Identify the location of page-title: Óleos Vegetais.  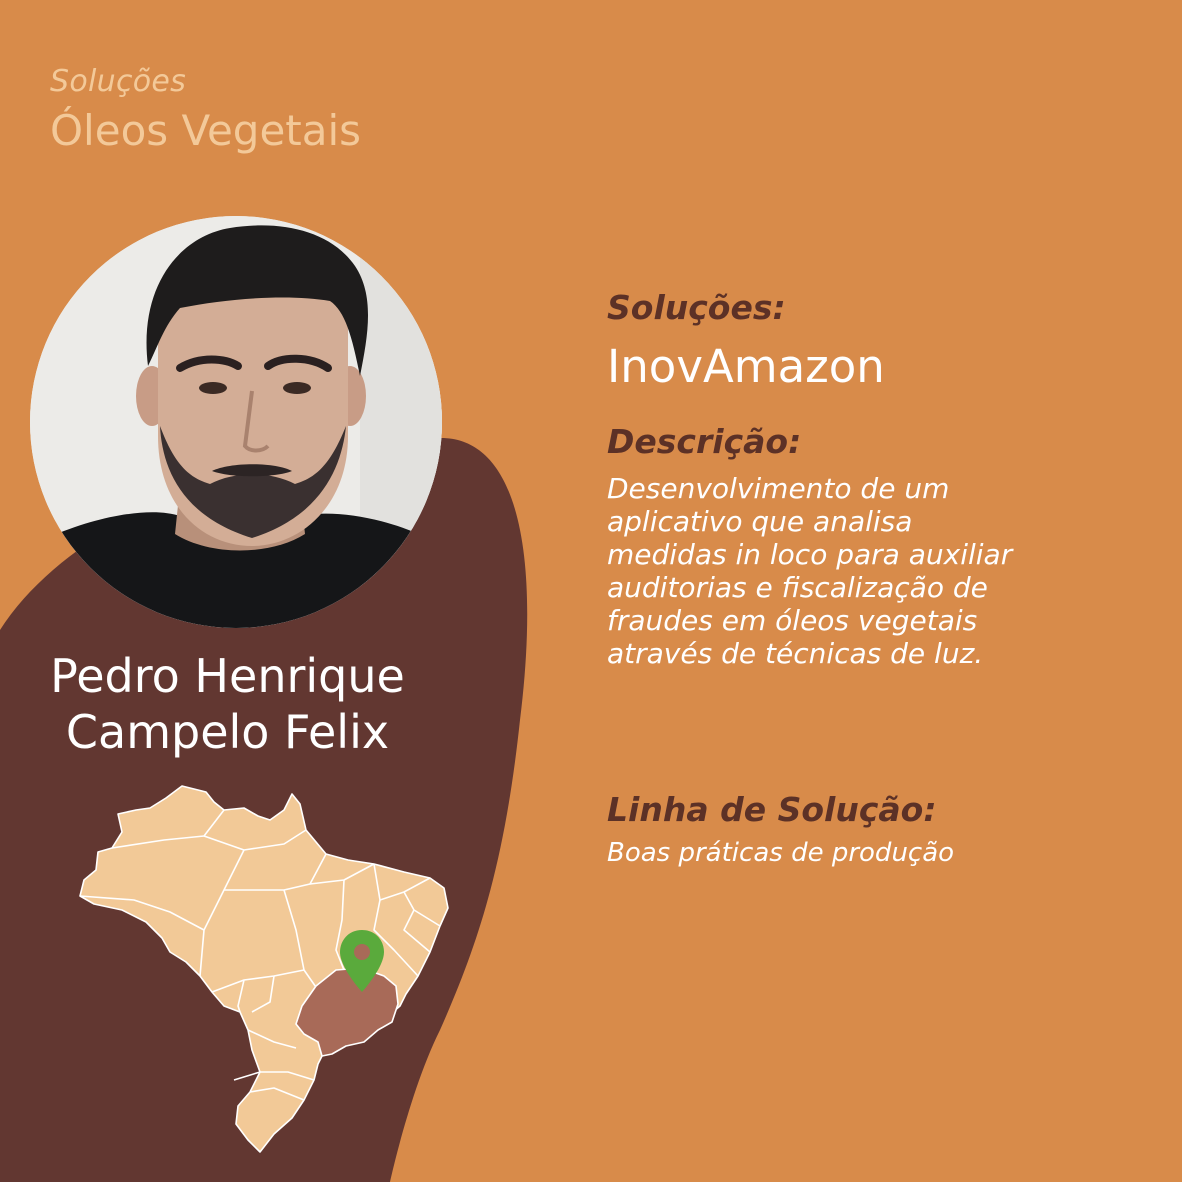
(206, 130).